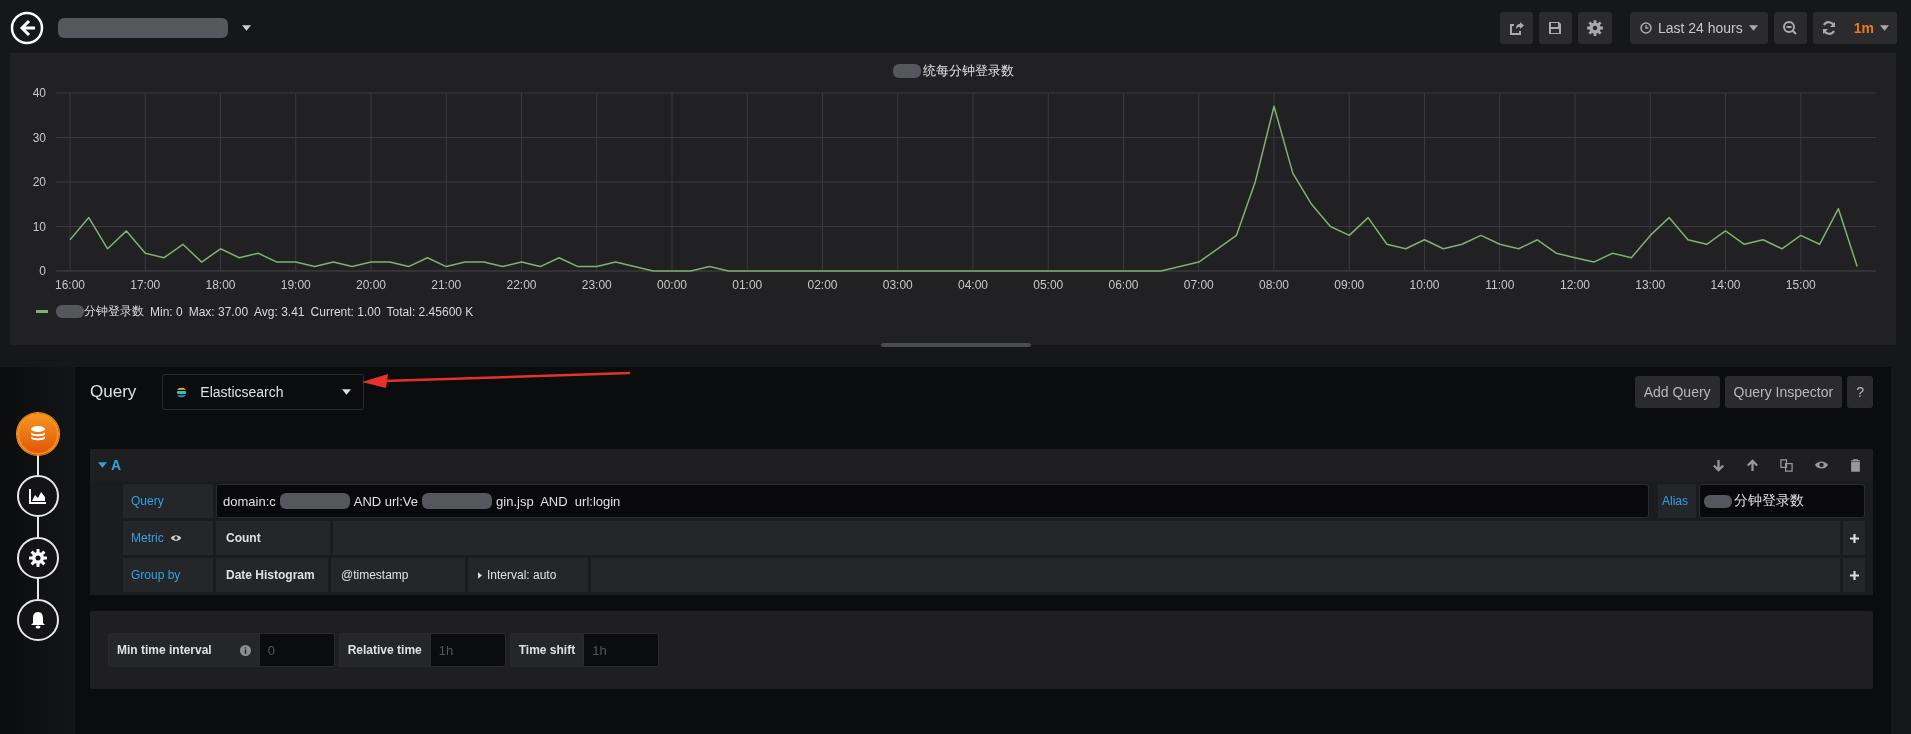  I want to click on add-group-by-button, so click(1854, 575).